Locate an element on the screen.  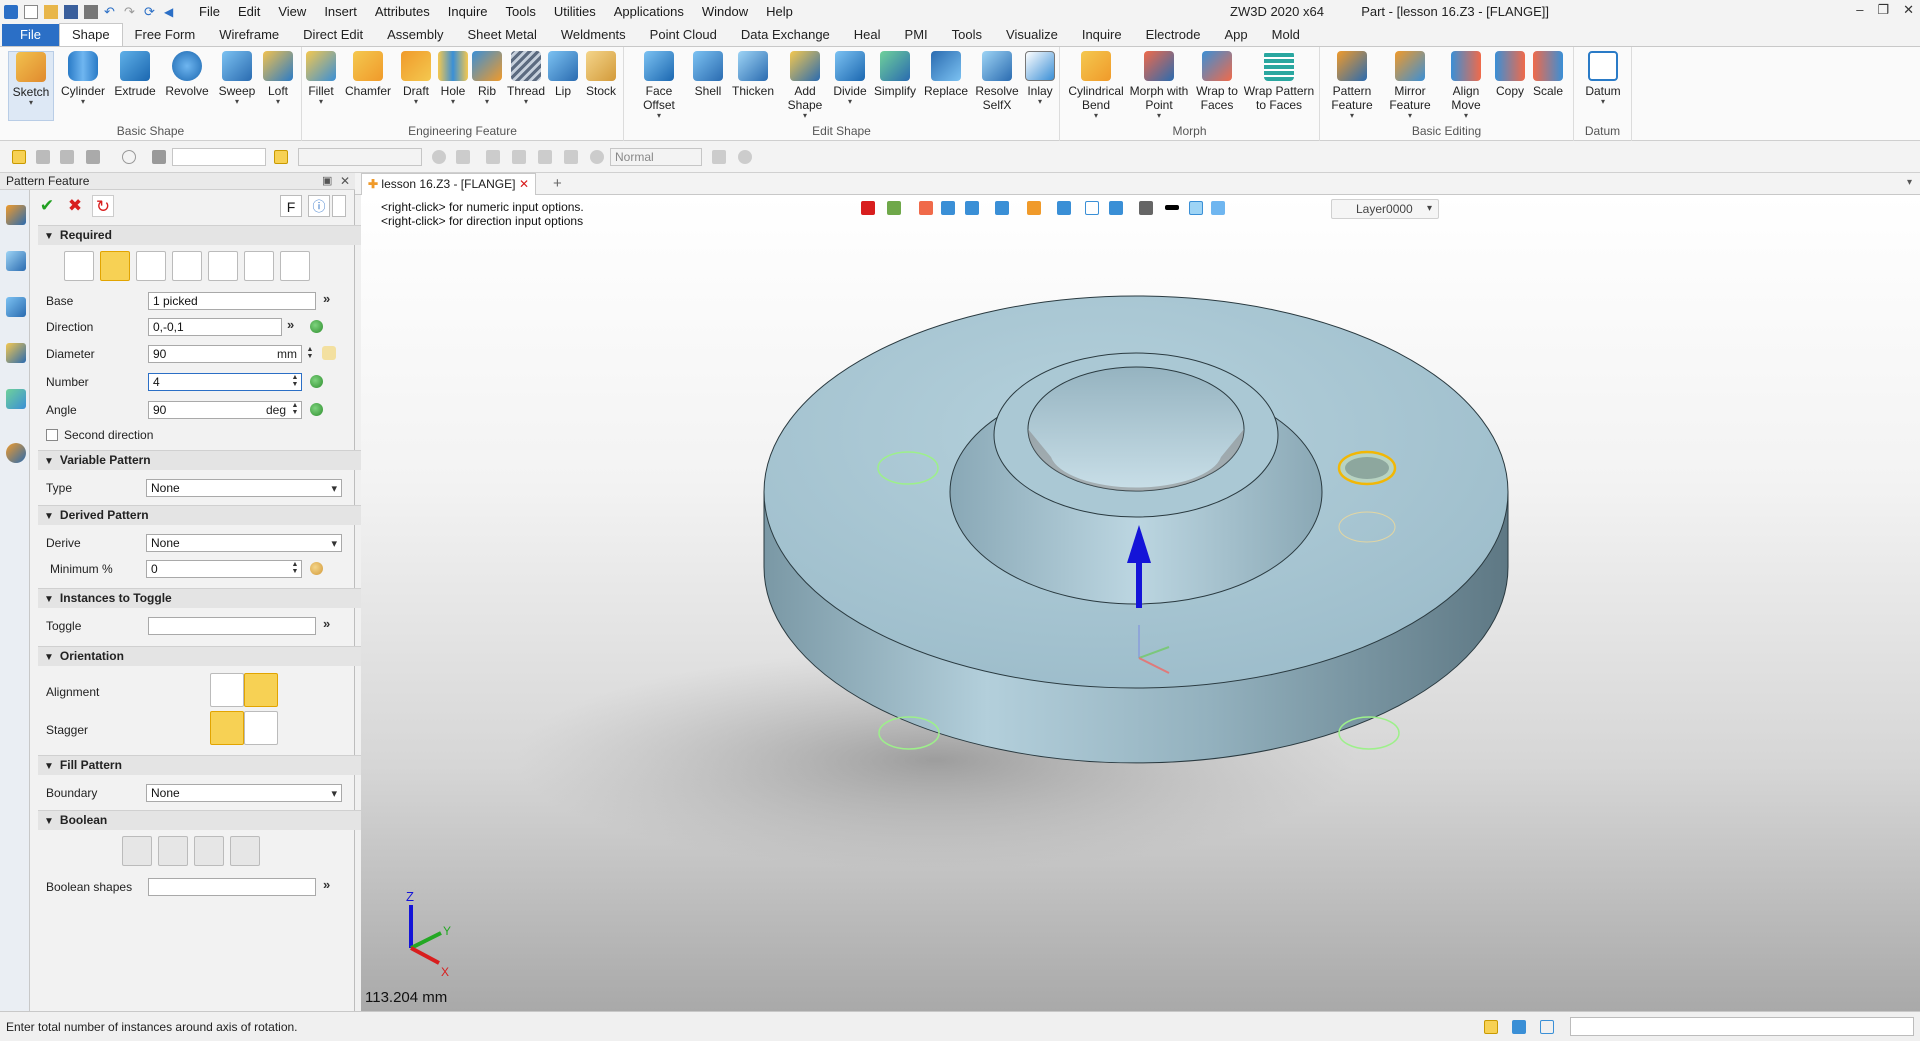
restore-icon: ❐ is located at coordinates (1883, 10).